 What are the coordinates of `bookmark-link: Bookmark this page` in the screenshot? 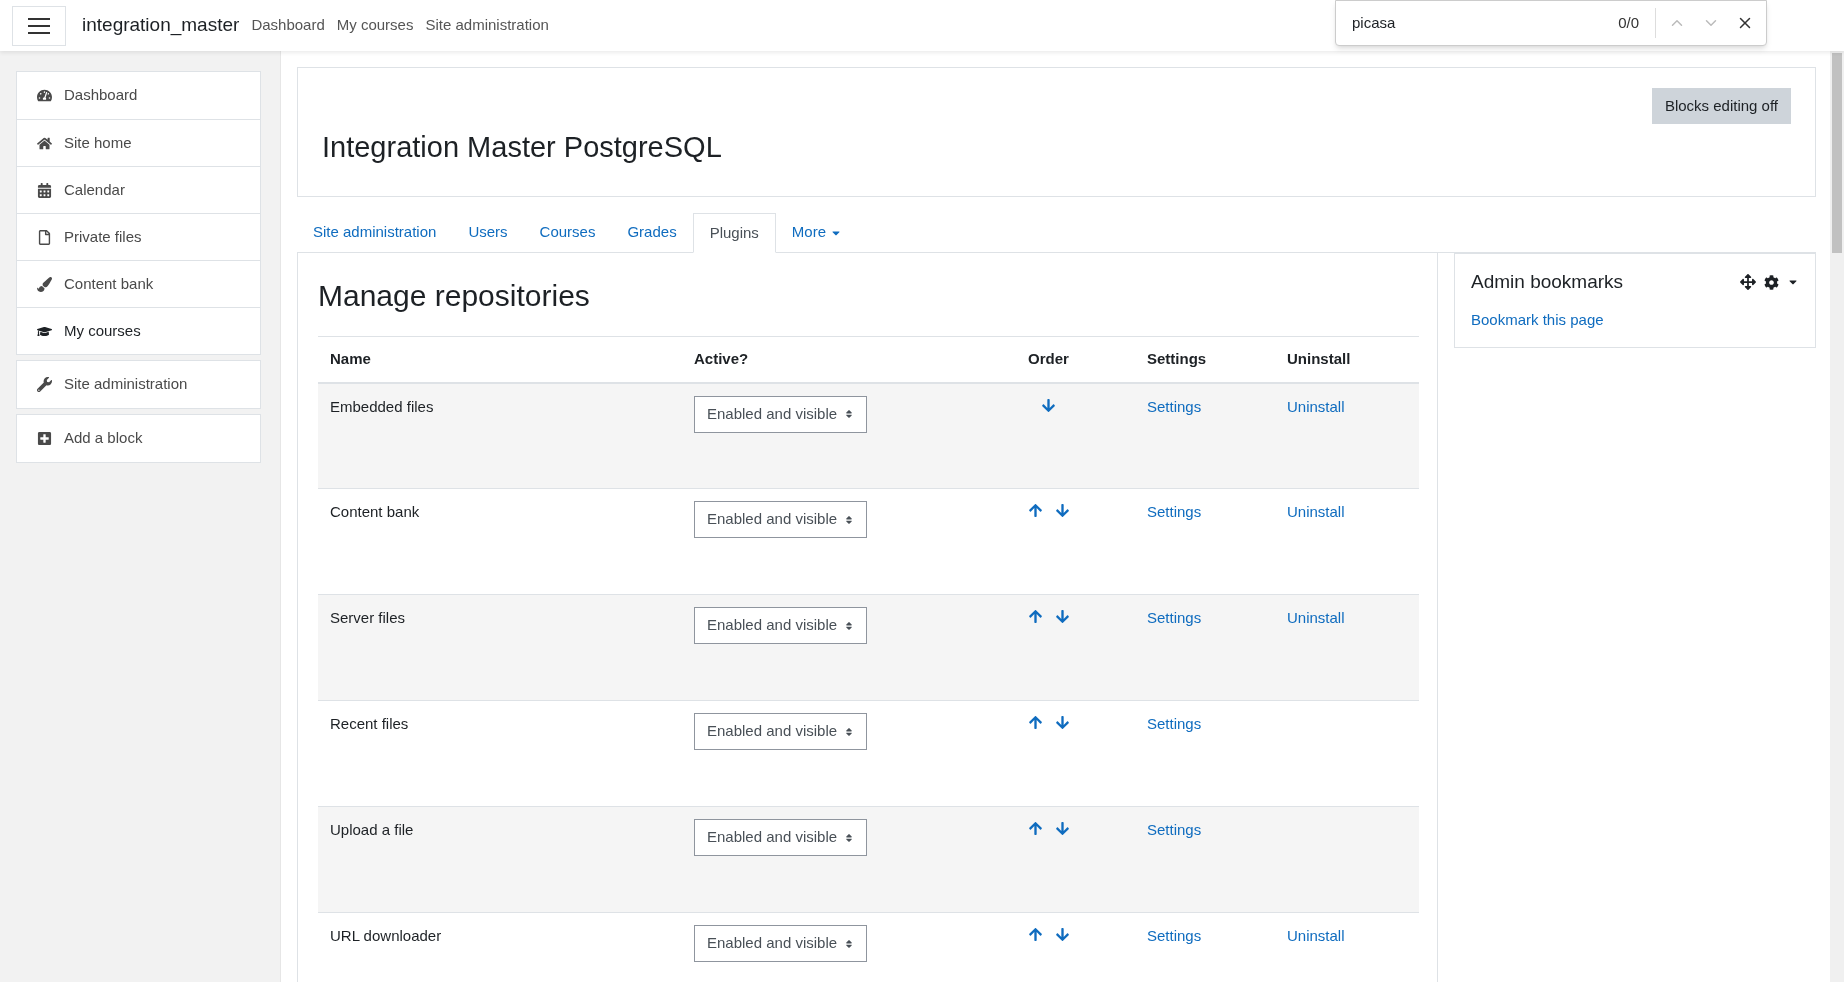 It's located at (1635, 319).